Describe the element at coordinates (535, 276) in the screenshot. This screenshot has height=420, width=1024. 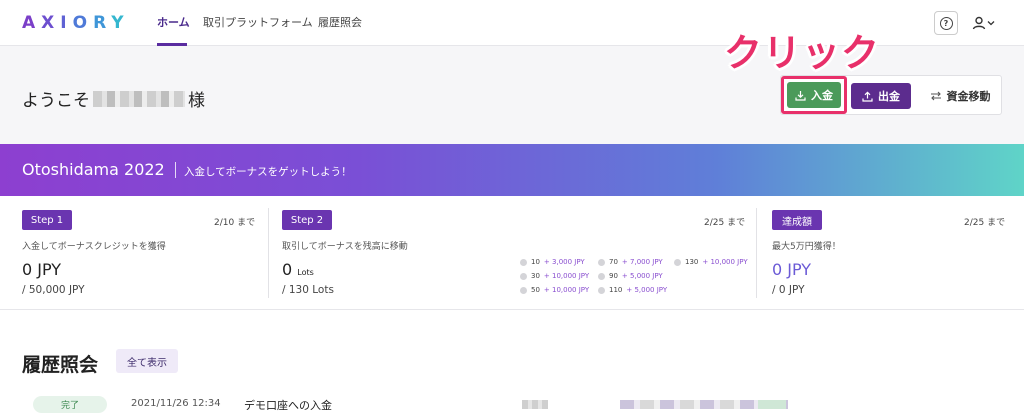
I see `tier-lots: 30` at that location.